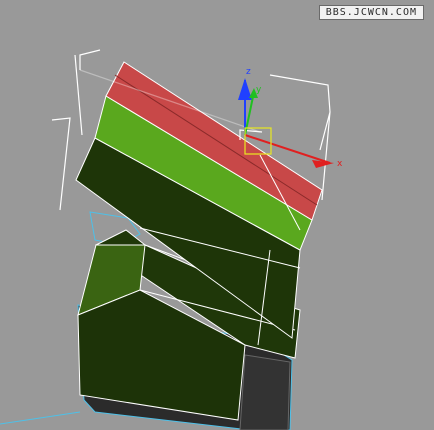  What do you see at coordinates (40, 418) in the screenshot?
I see `grid-line` at bounding box center [40, 418].